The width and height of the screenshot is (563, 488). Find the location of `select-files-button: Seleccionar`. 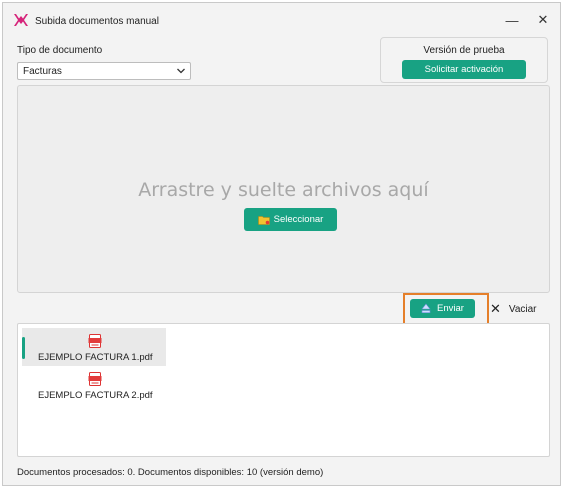

select-files-button: Seleccionar is located at coordinates (290, 219).